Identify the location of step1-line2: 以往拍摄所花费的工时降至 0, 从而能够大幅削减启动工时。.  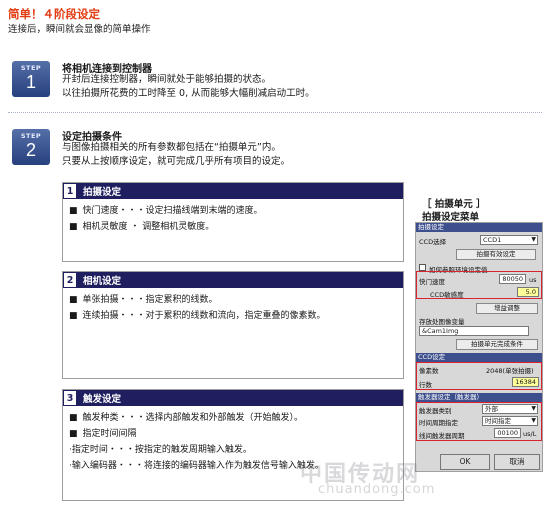
(188, 93).